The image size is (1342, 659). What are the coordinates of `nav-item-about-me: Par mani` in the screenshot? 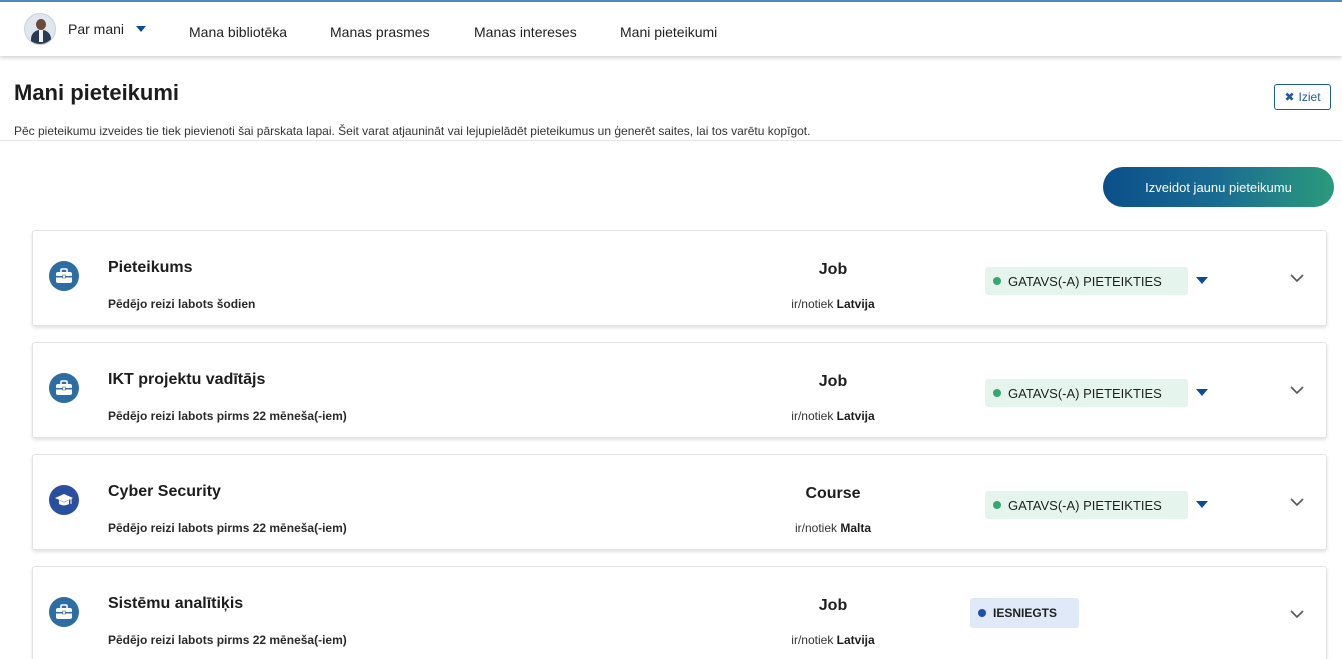 It's located at (107, 29).